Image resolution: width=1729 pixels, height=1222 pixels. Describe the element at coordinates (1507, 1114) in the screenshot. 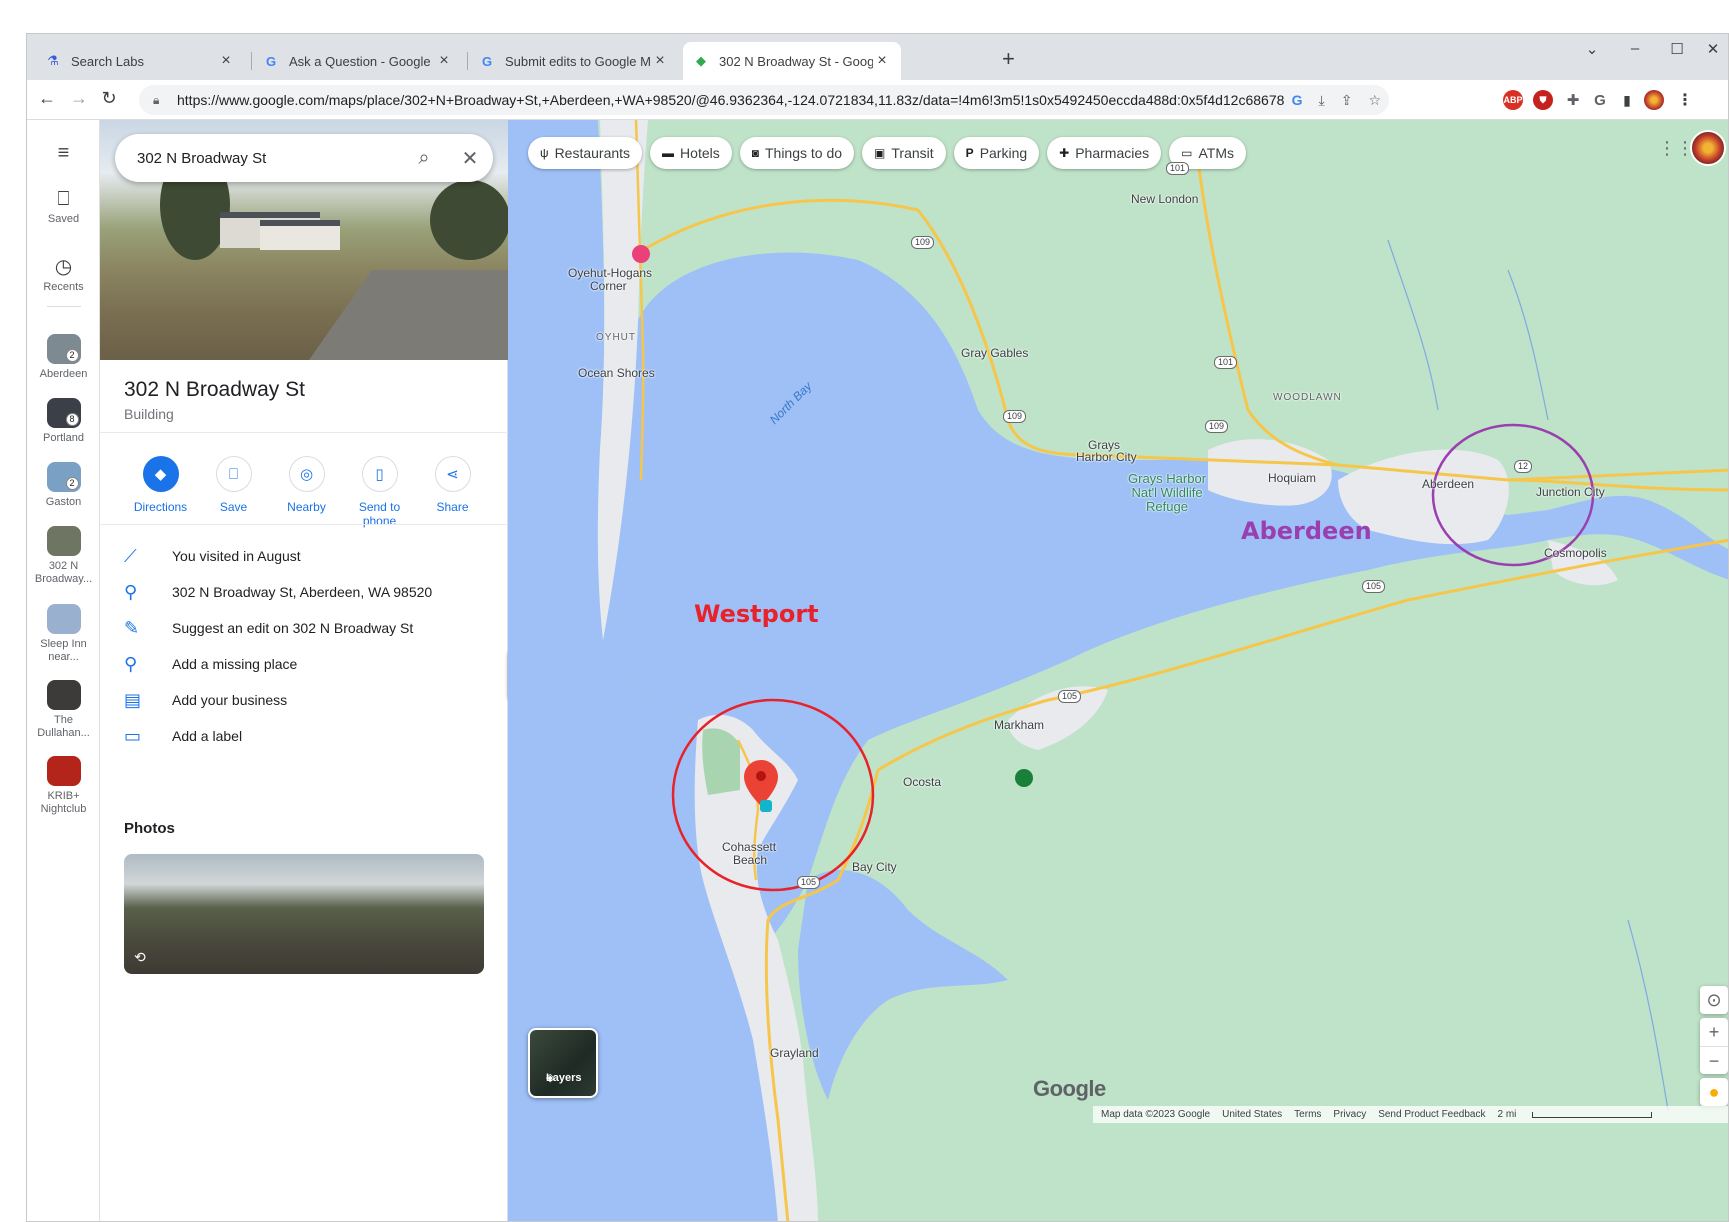

I see `scale-label: 2 mi` at that location.